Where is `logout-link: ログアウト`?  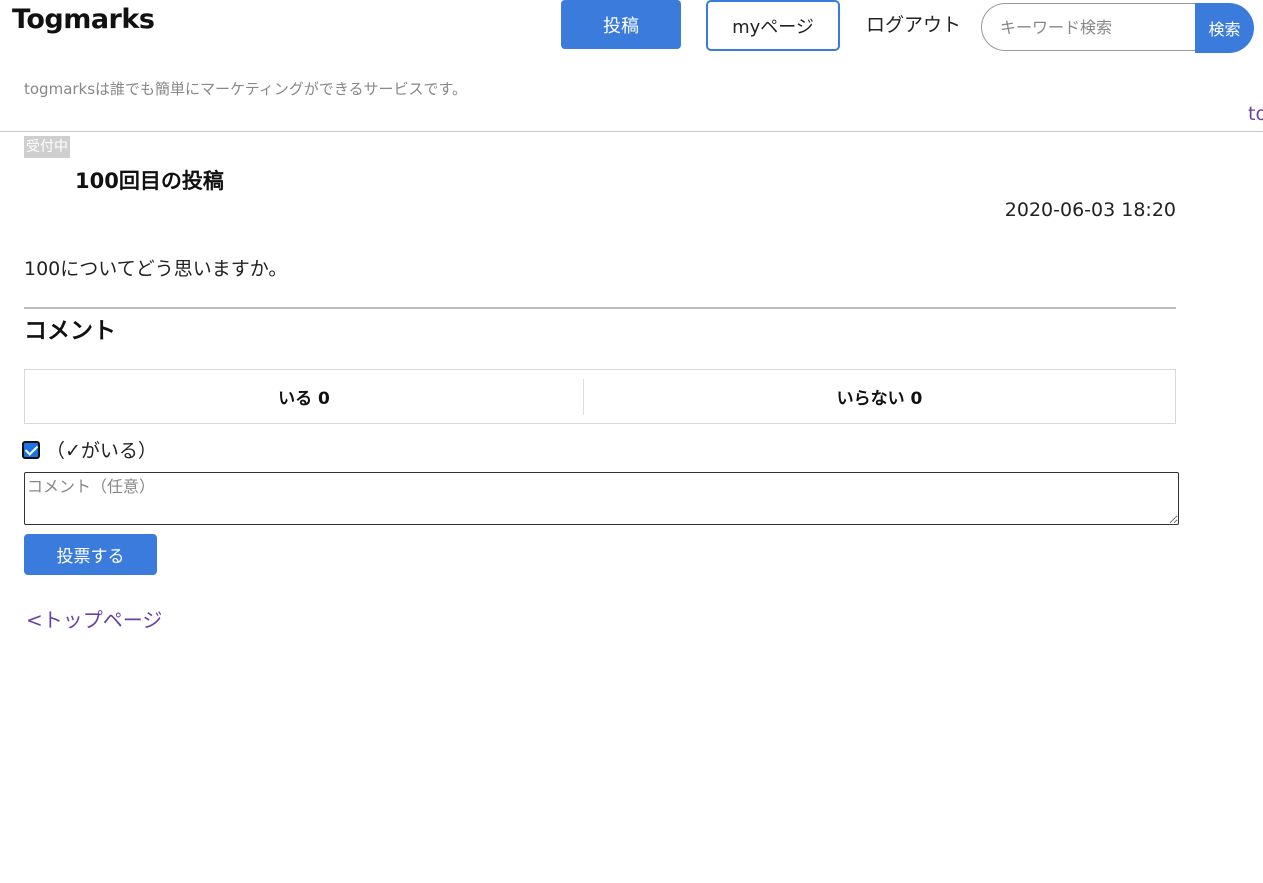 logout-link: ログアウト is located at coordinates (913, 23).